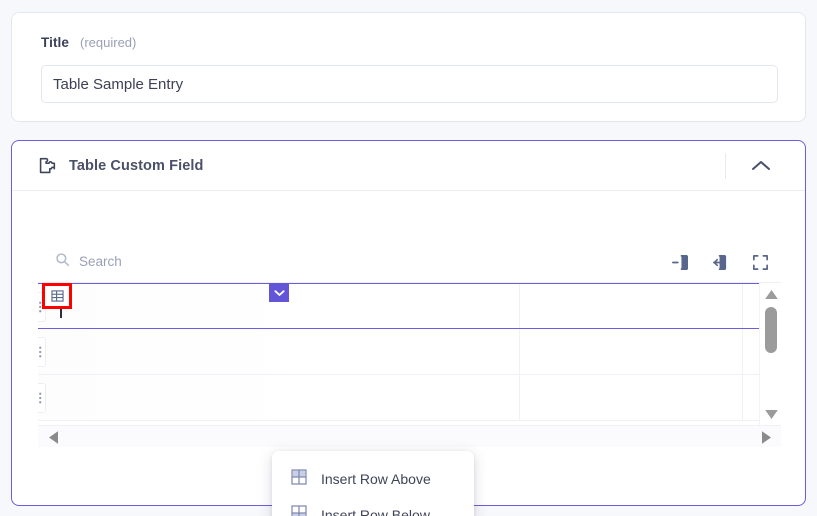 Image resolution: width=817 pixels, height=516 pixels. Describe the element at coordinates (53, 437) in the screenshot. I see `triangle-left-icon` at that location.